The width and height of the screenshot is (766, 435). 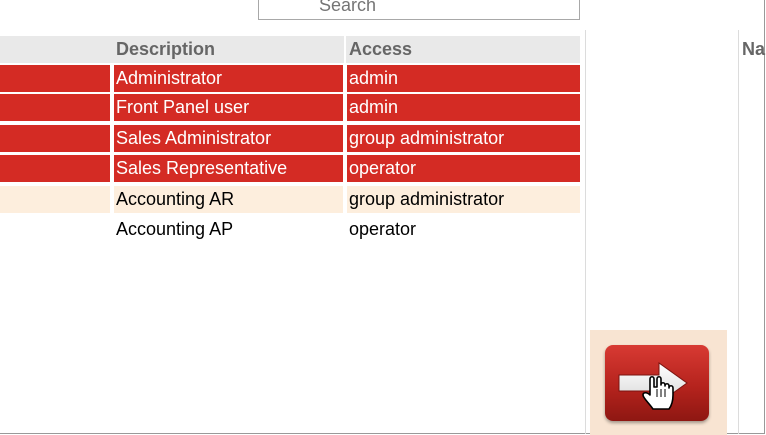 What do you see at coordinates (183, 107) in the screenshot?
I see `row-description: Front Panel user` at bounding box center [183, 107].